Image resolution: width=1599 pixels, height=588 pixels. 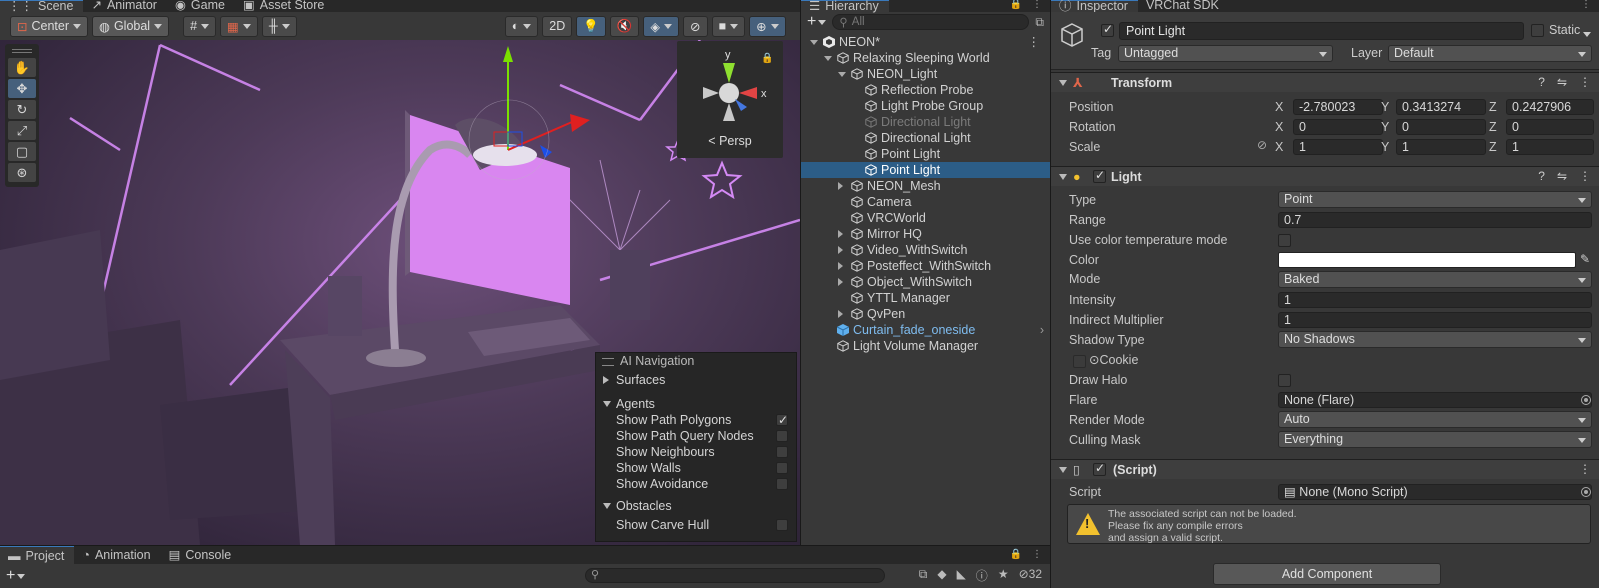 I want to click on hierarchy-item: VRCWorld, so click(x=925, y=218).